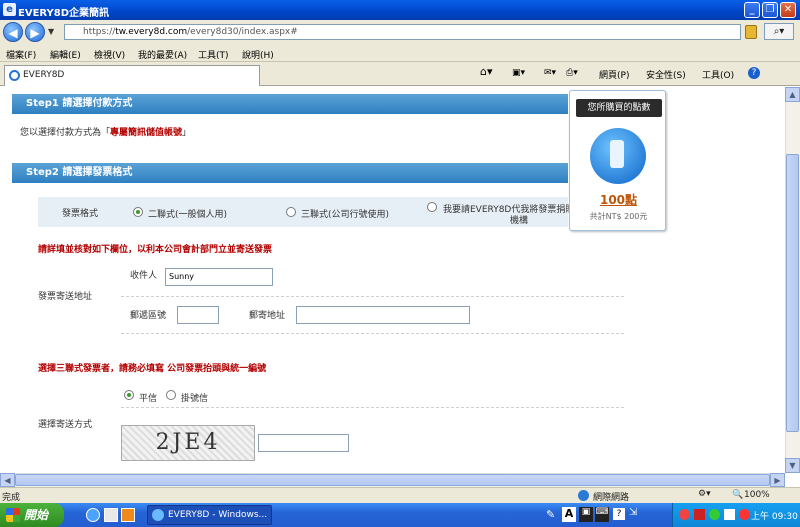 The height and width of the screenshot is (527, 800). What do you see at coordinates (400, 10) in the screenshot?
I see `window-title-bar: e EVERY8D企業簡訊 _ ❐ ✕` at bounding box center [400, 10].